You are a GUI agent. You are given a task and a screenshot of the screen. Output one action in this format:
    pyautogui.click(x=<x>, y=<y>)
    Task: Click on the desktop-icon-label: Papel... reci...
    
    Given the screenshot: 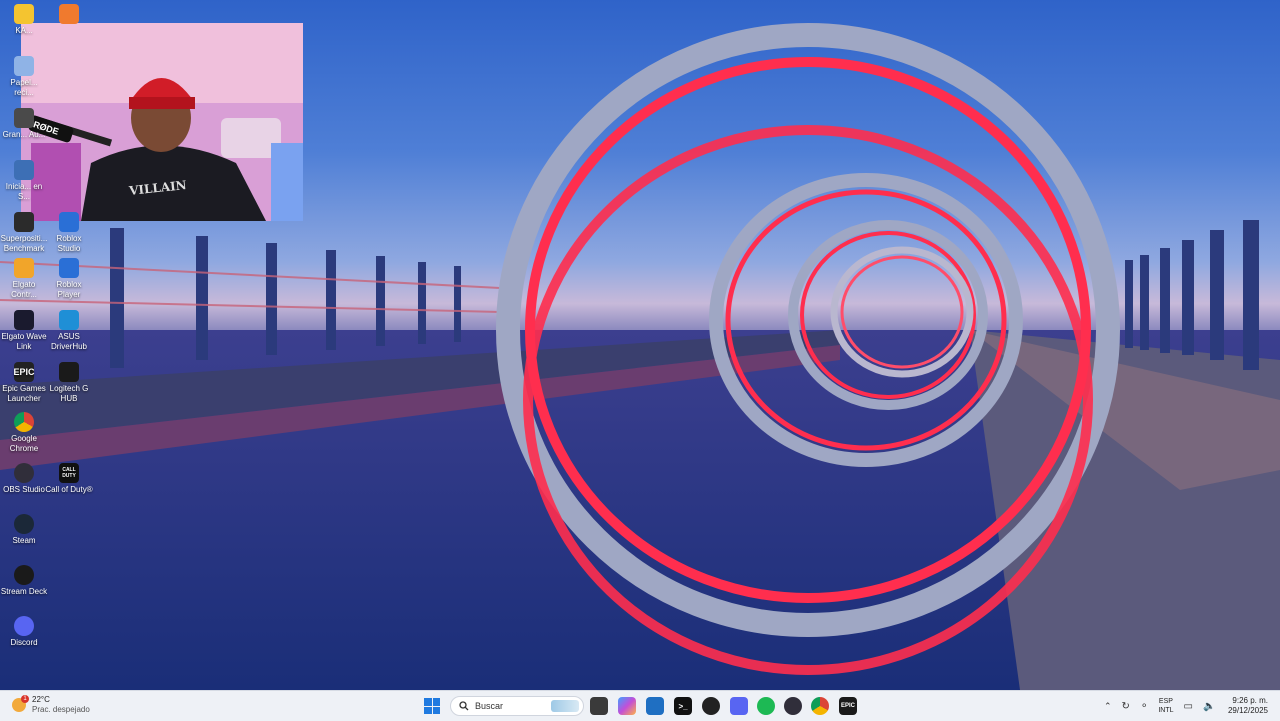 What is the action you would take?
    pyautogui.click(x=24, y=87)
    